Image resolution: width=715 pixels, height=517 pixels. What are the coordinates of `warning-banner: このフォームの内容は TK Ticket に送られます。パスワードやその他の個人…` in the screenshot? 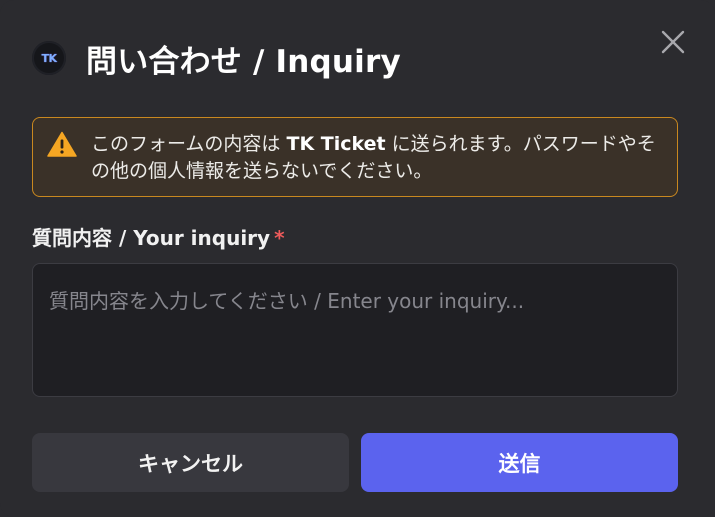 It's located at (355, 157).